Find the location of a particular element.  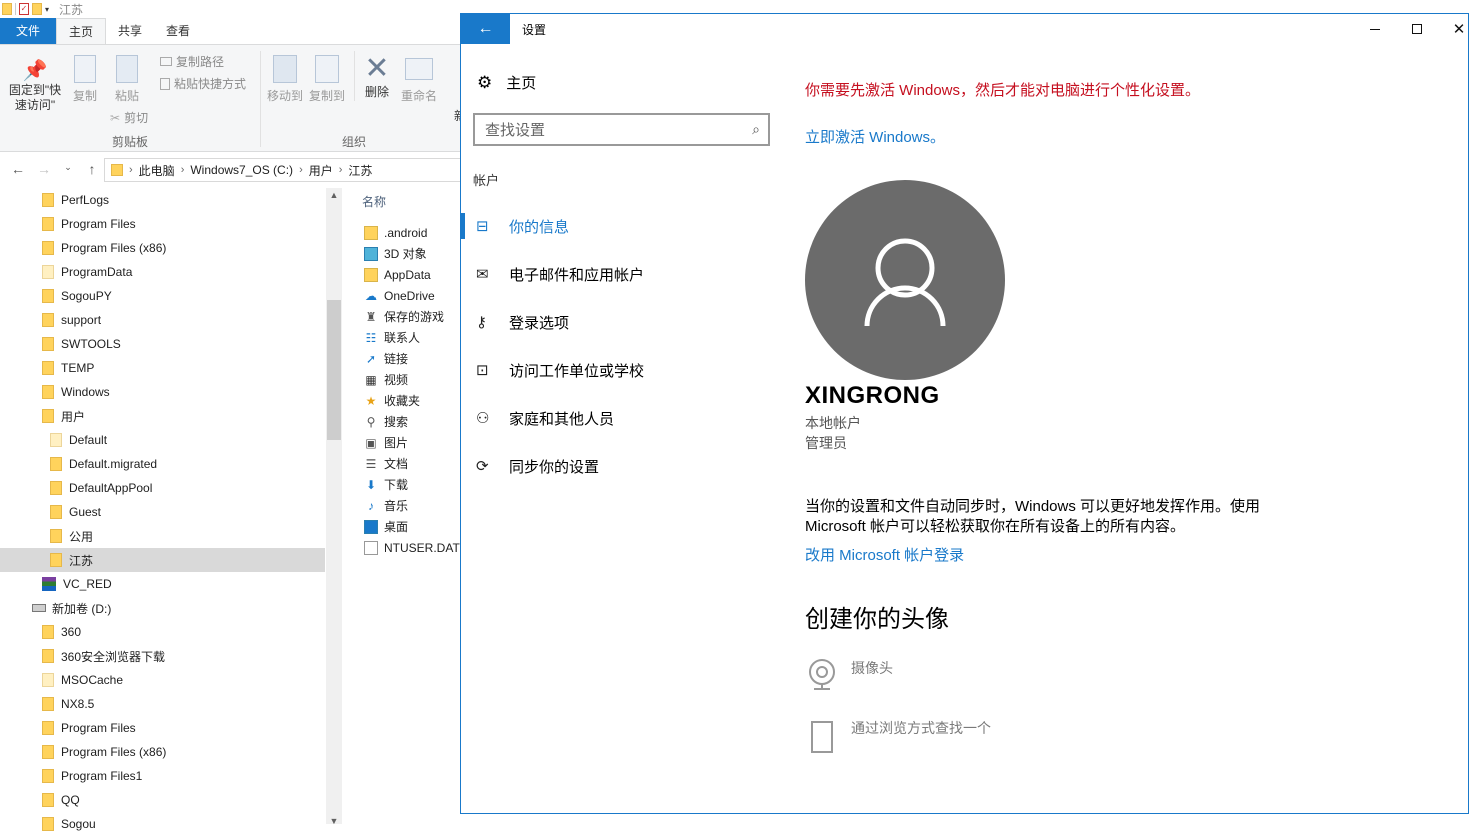

file-list-item: ☷ 联系人 is located at coordinates (392, 337).